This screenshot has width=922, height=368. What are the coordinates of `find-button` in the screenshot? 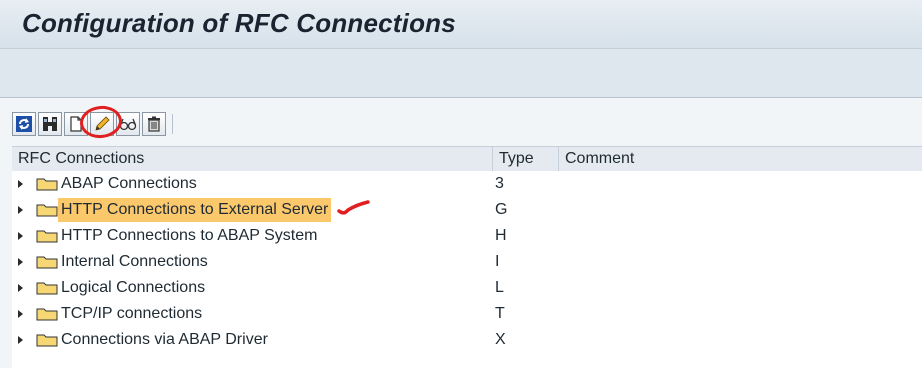 It's located at (50, 124).